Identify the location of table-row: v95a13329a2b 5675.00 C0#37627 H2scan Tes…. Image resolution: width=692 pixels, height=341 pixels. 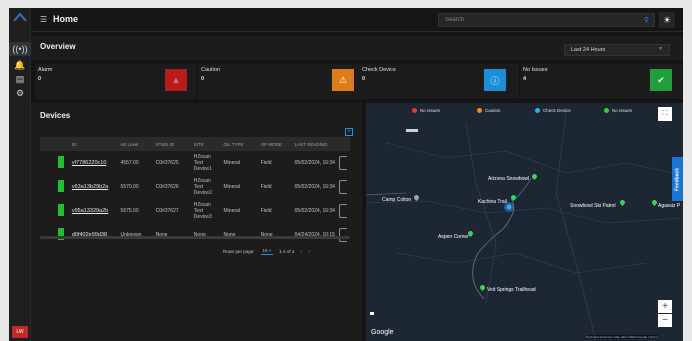
(195, 211).